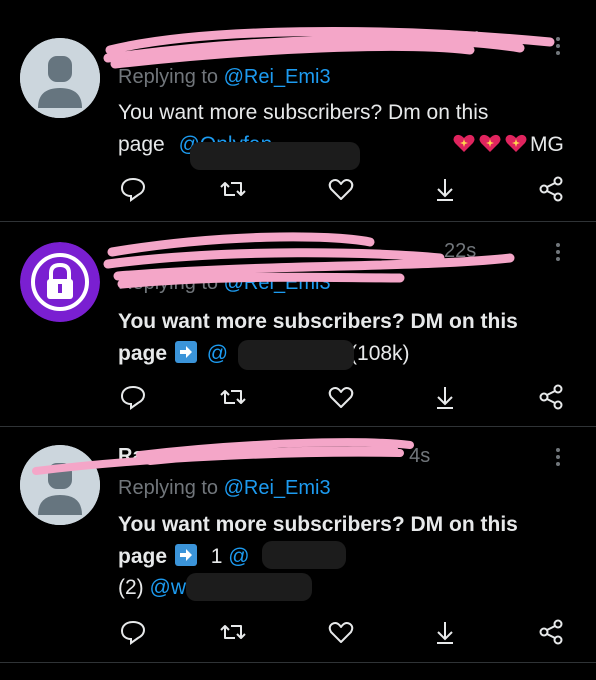  I want to click on tweet-time: 34s, so click(474, 39).